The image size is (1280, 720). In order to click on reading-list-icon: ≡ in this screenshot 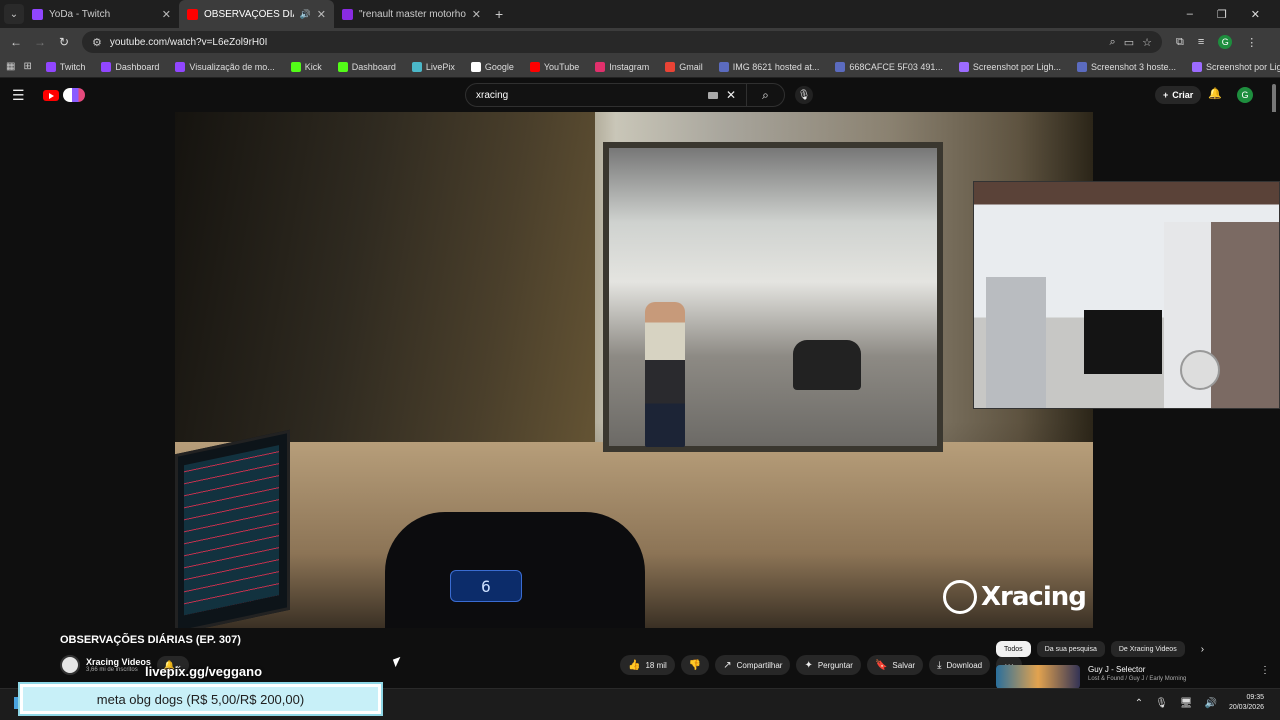, I will do `click(1201, 42)`.